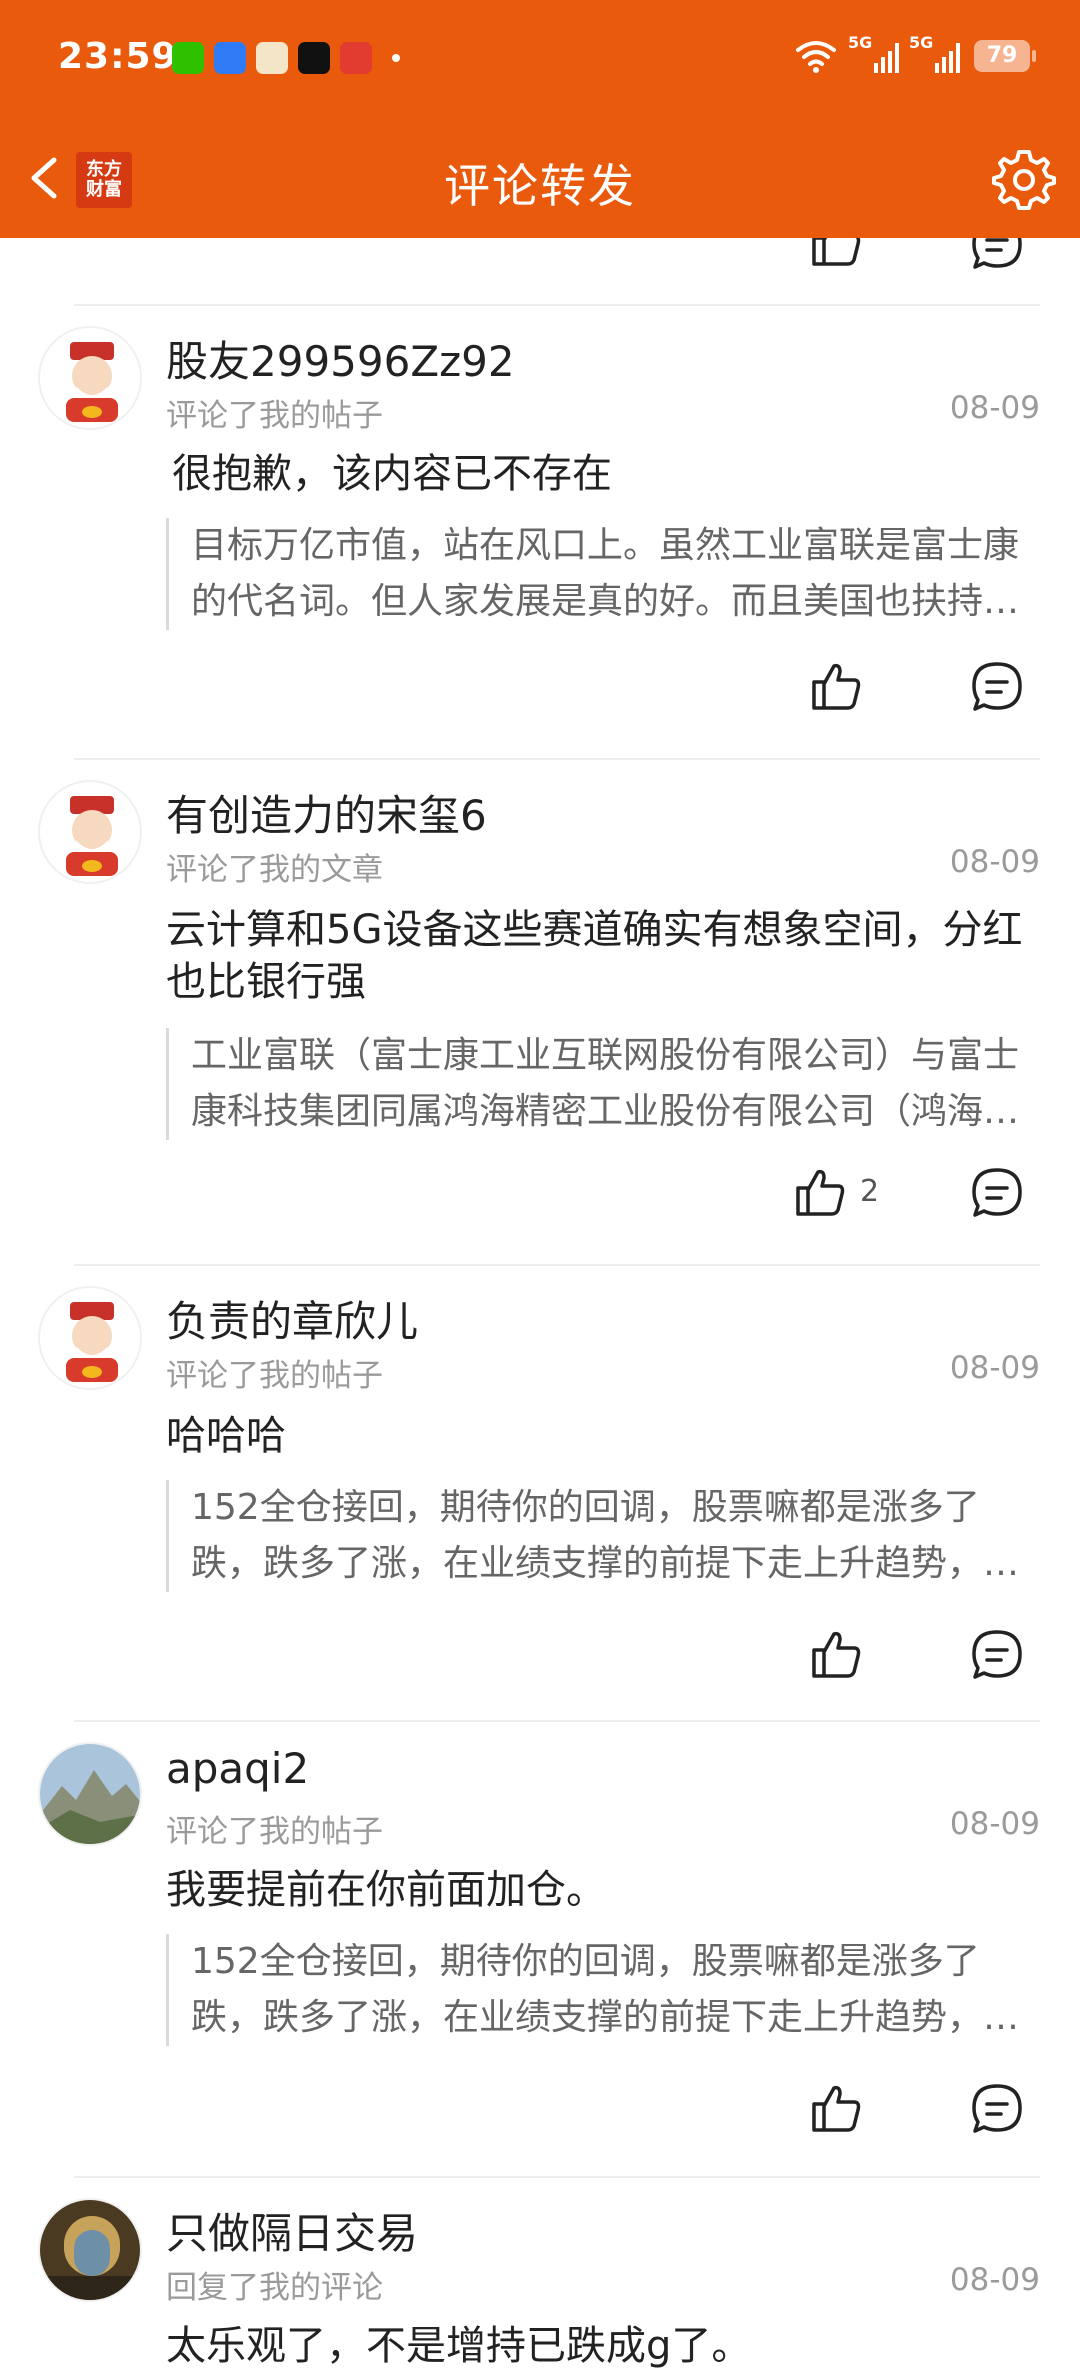 This screenshot has height=2376, width=1080. Describe the element at coordinates (540, 60) in the screenshot. I see `status-bar: 23:59 5G 5G 79` at that location.